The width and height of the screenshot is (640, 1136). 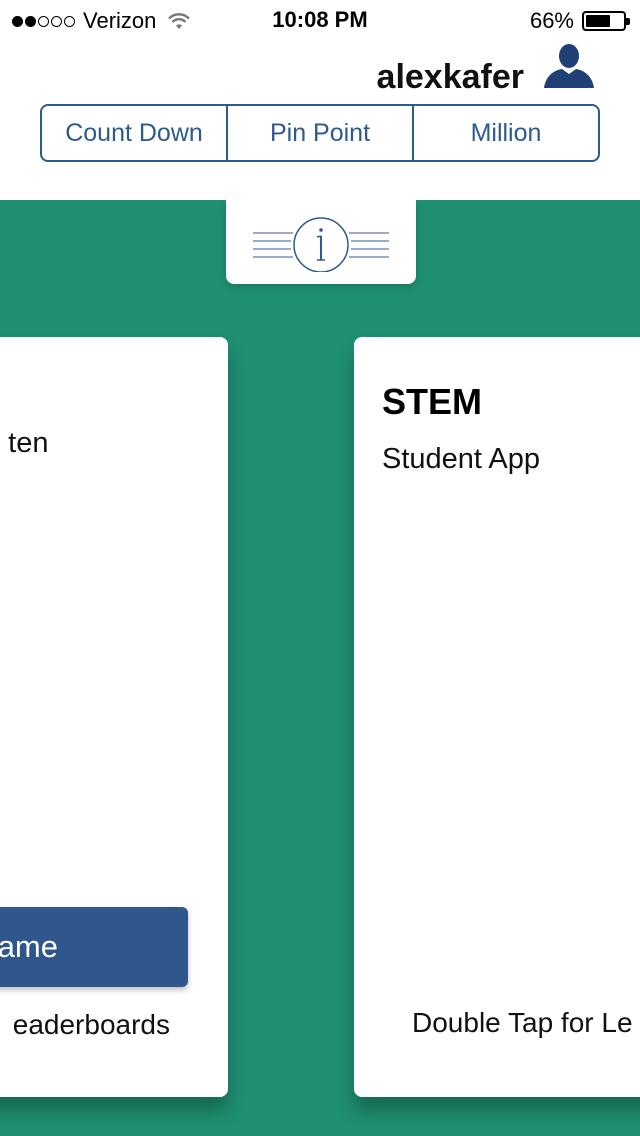 I want to click on battery-icon, so click(x=606, y=21).